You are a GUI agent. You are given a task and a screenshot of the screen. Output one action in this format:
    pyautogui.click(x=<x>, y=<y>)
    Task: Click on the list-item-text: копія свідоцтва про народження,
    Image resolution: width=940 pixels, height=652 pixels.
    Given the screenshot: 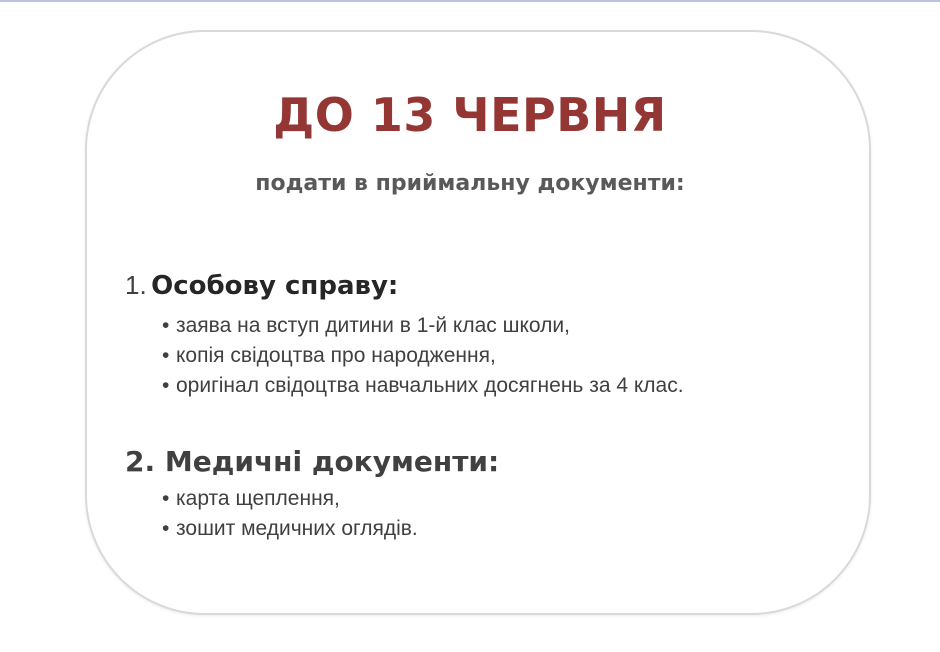 What is the action you would take?
    pyautogui.click(x=336, y=355)
    